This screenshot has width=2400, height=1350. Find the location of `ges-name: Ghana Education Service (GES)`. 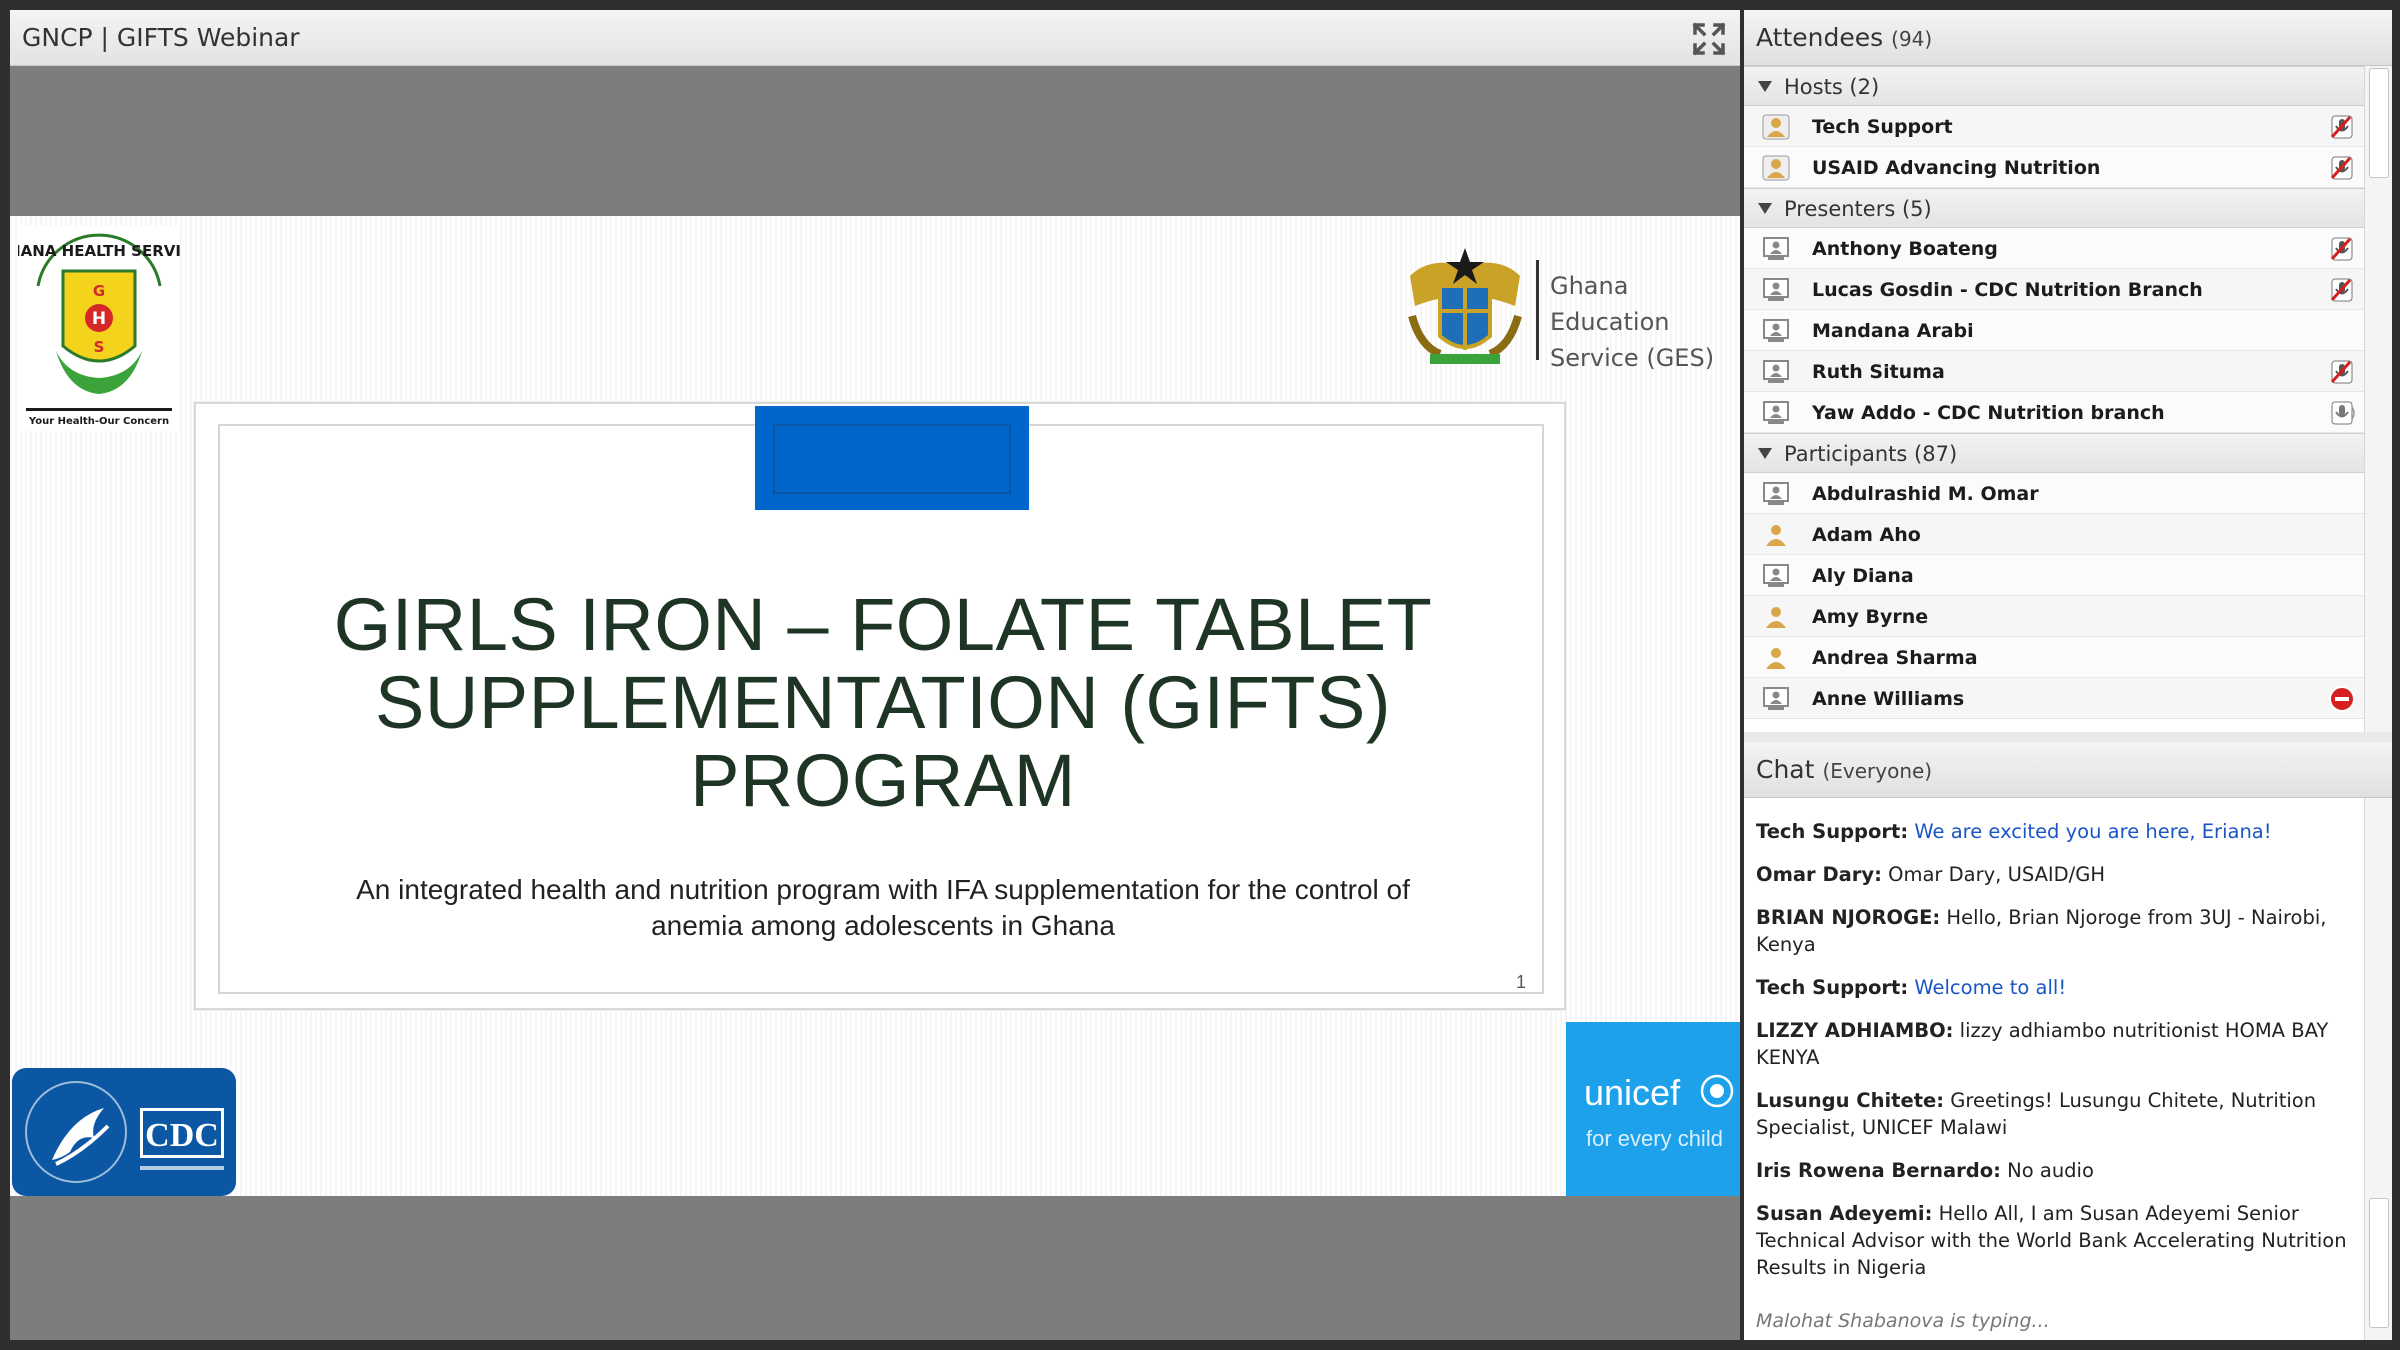

ges-name: Ghana Education Service (GES) is located at coordinates (1645, 322).